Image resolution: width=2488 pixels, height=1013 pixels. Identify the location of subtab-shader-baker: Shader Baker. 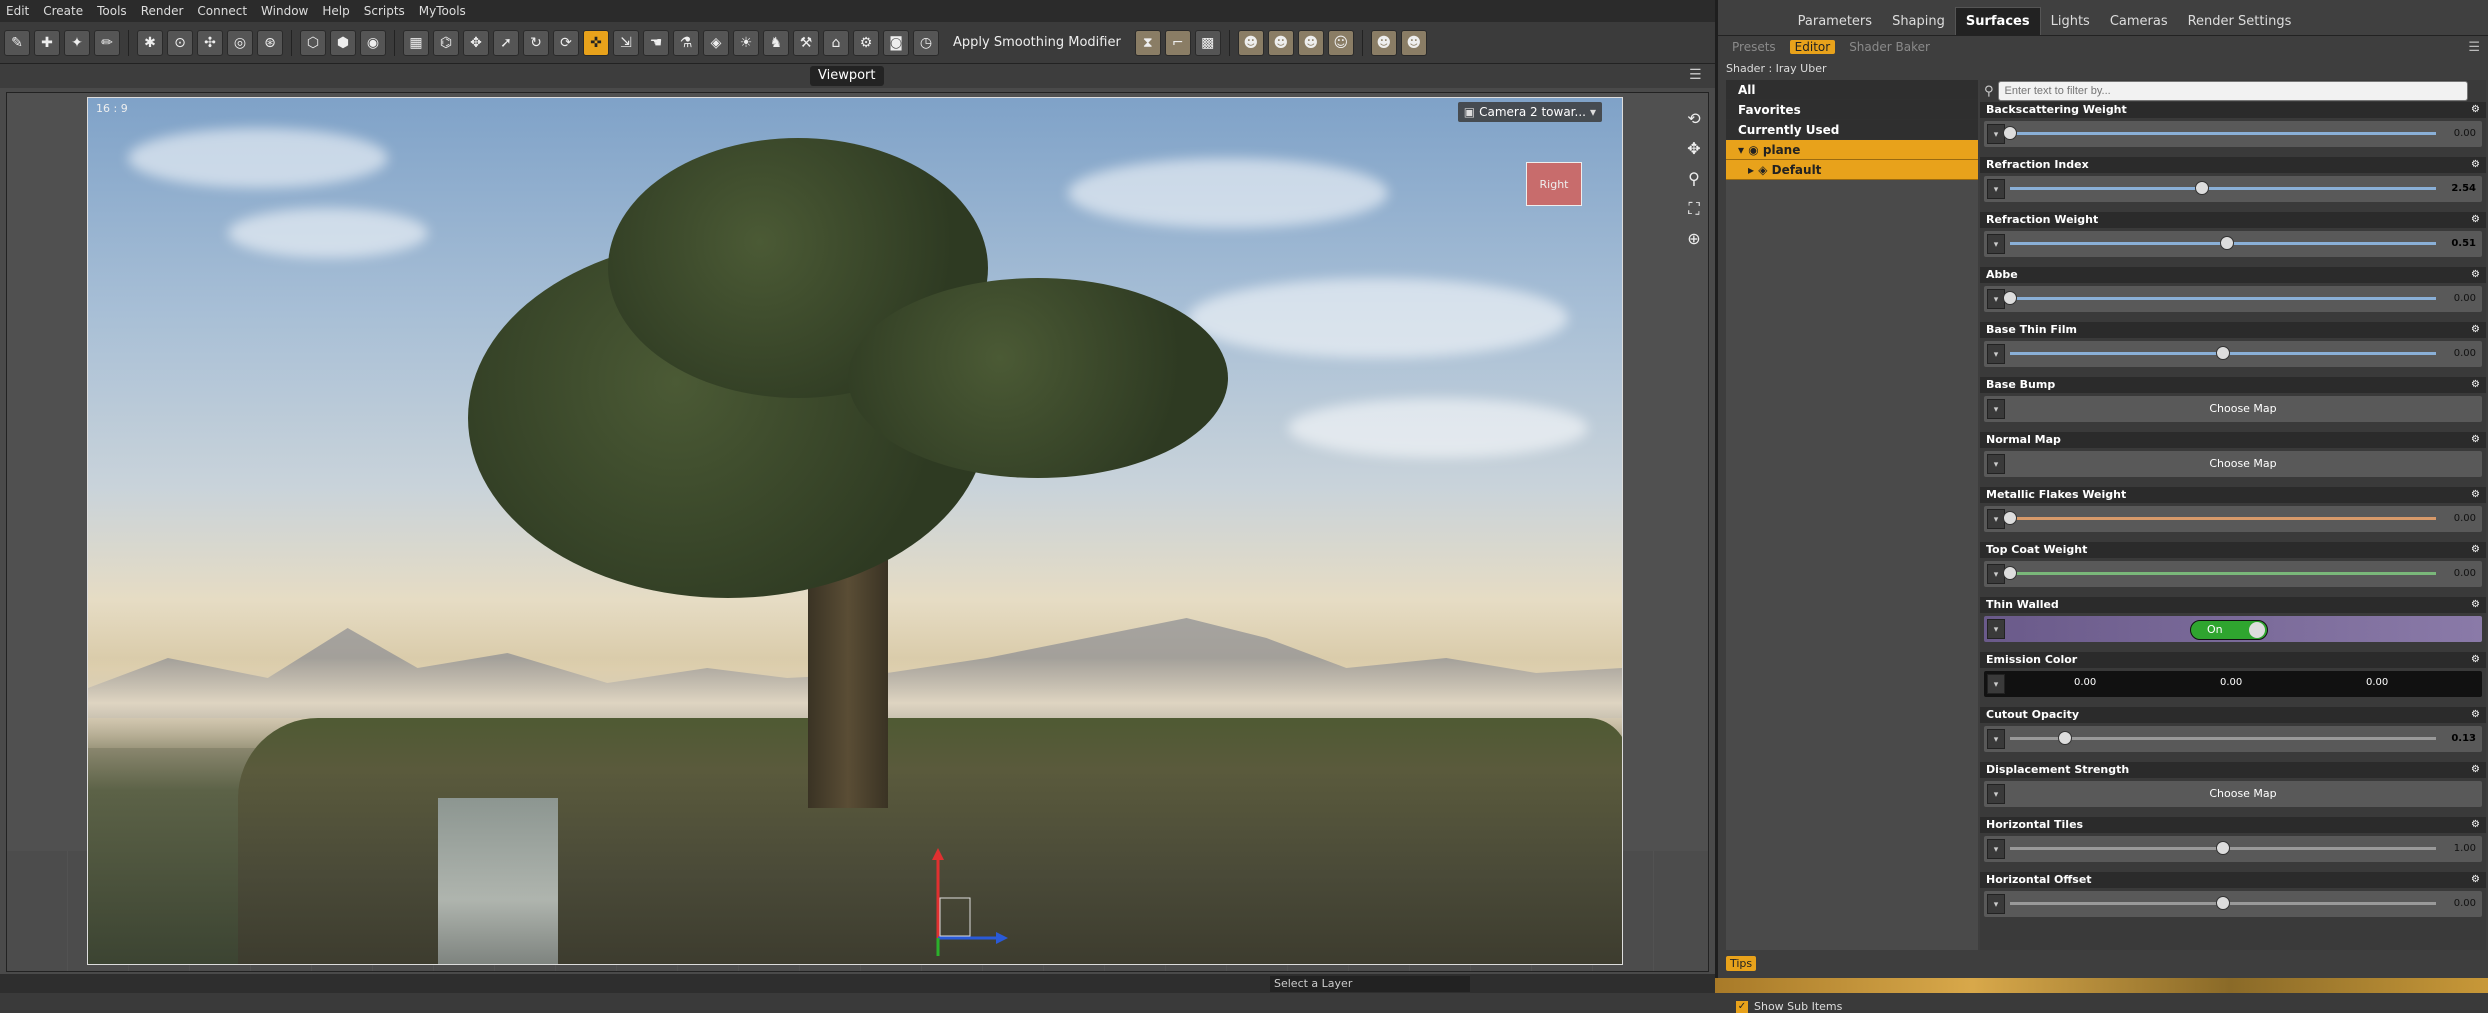
(1889, 47).